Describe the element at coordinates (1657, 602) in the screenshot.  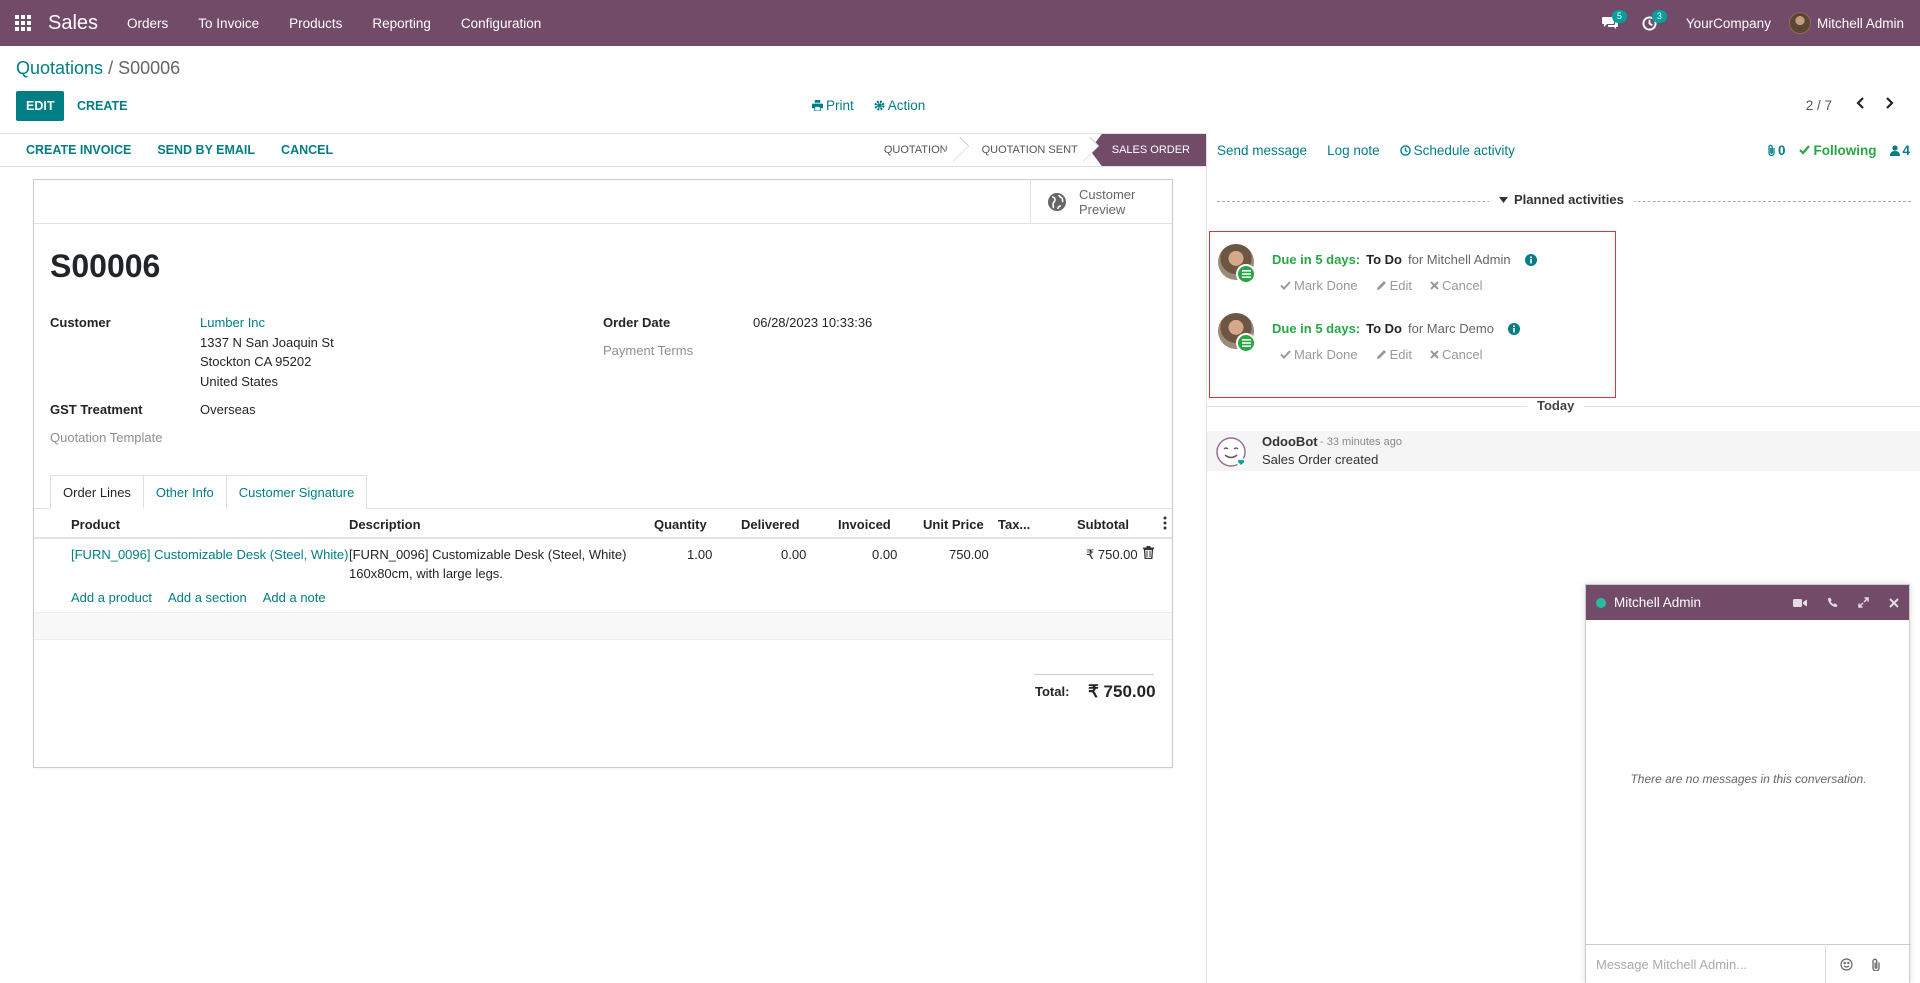
I see `chat-window-title: Mitchell Admin` at that location.